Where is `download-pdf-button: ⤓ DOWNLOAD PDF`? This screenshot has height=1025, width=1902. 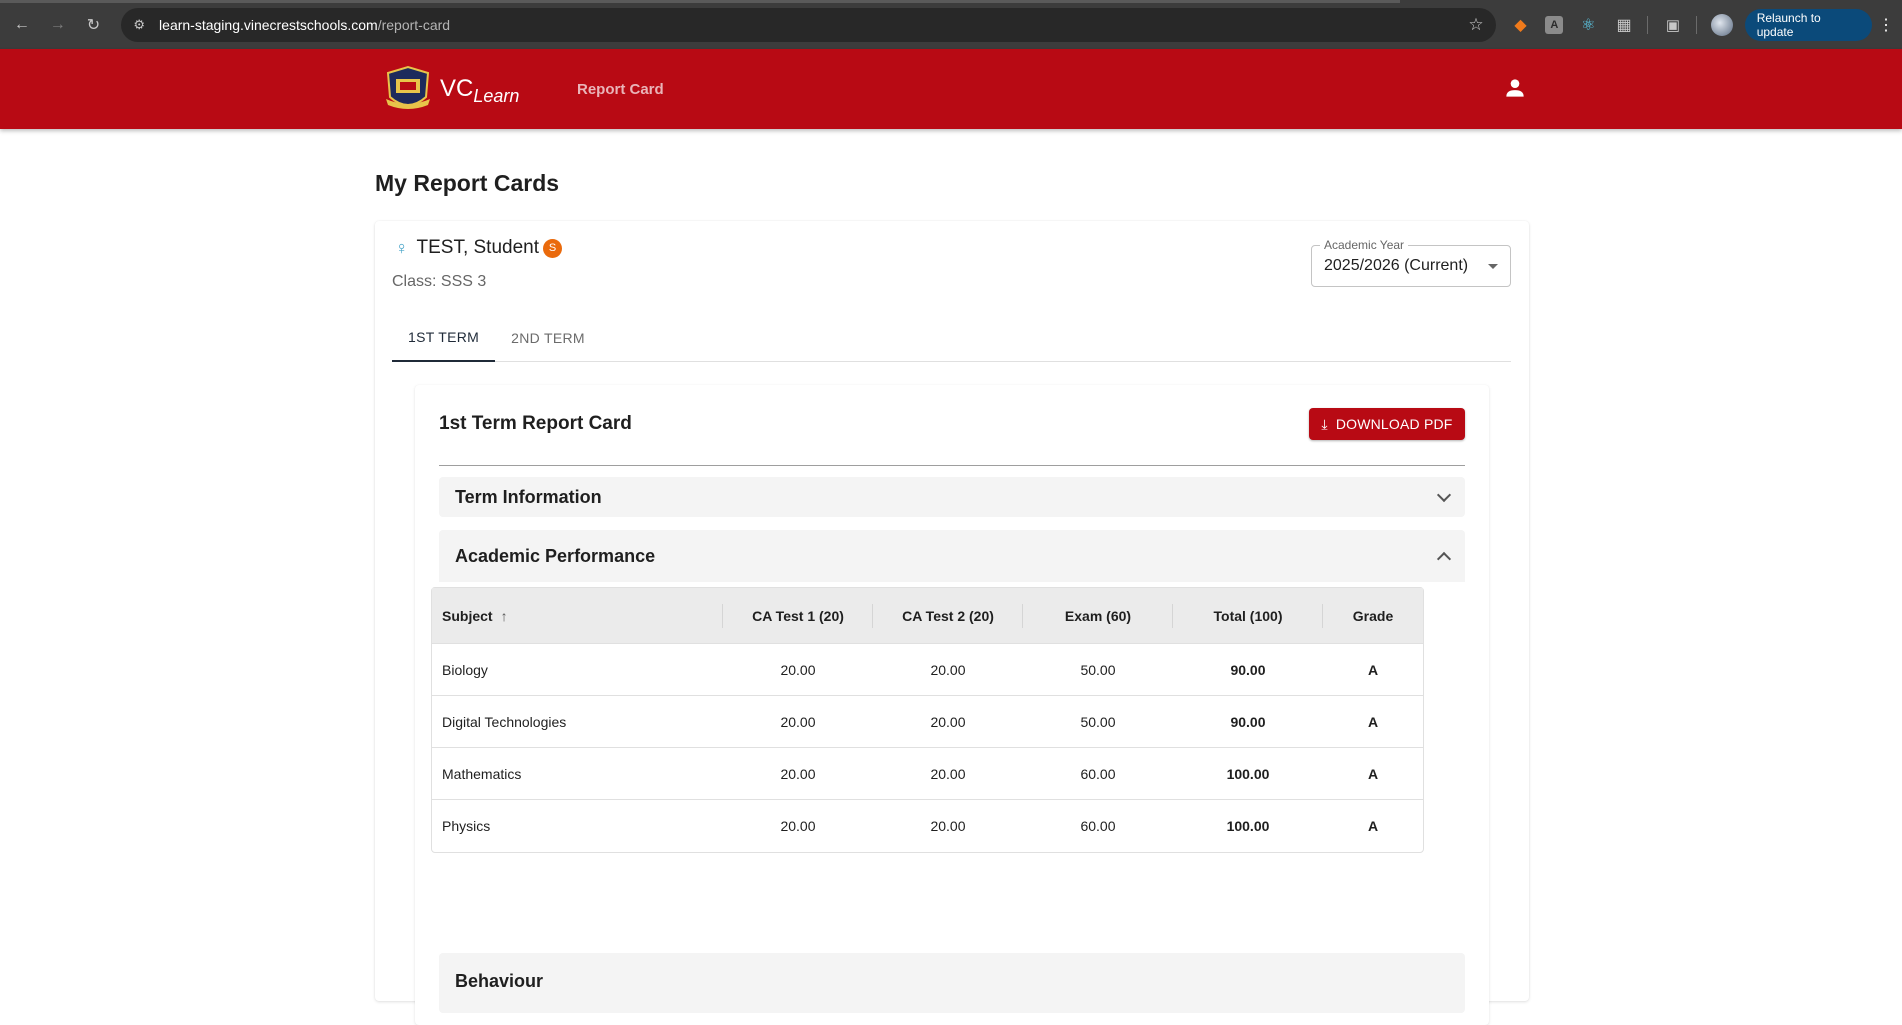 download-pdf-button: ⤓ DOWNLOAD PDF is located at coordinates (1387, 424).